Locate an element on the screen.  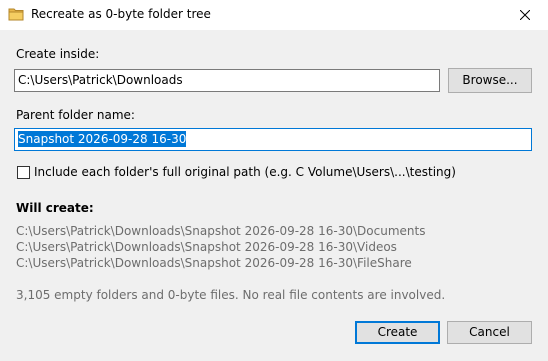
parent-folder-label: Parent folder name: is located at coordinates (75, 115).